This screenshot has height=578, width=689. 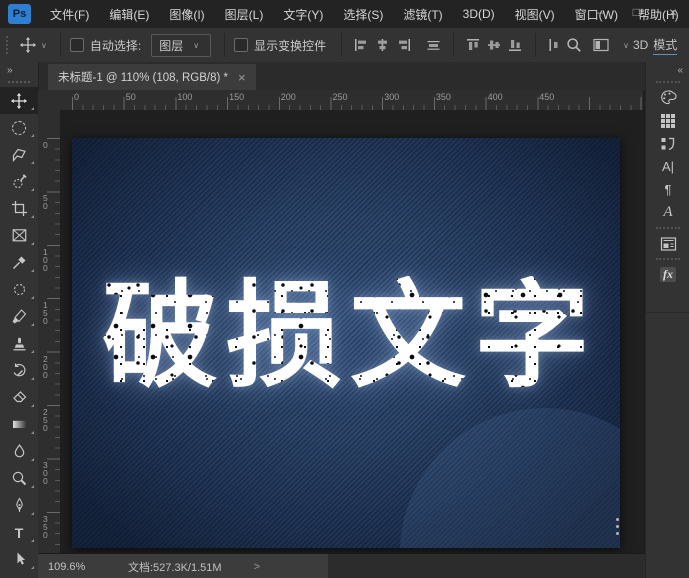 What do you see at coordinates (640, 45) in the screenshot?
I see `mode-3d-label: 3D` at bounding box center [640, 45].